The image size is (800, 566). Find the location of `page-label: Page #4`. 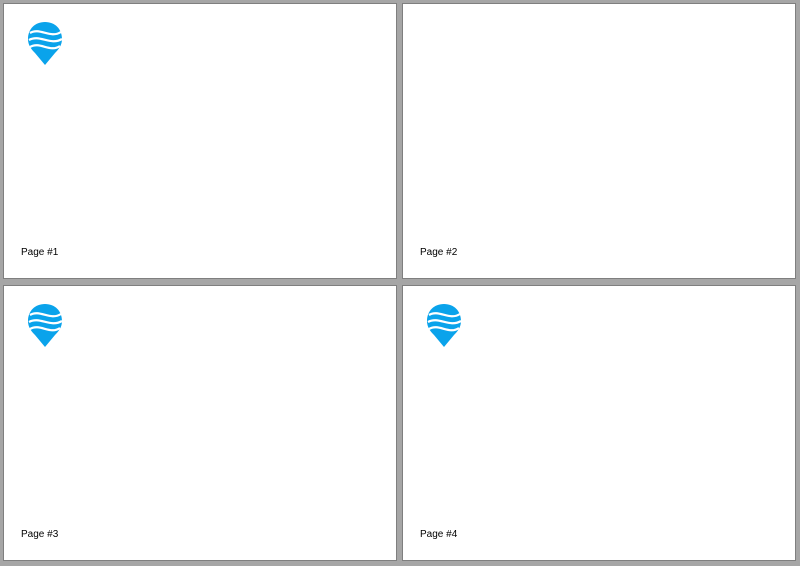

page-label: Page #4 is located at coordinates (439, 534).